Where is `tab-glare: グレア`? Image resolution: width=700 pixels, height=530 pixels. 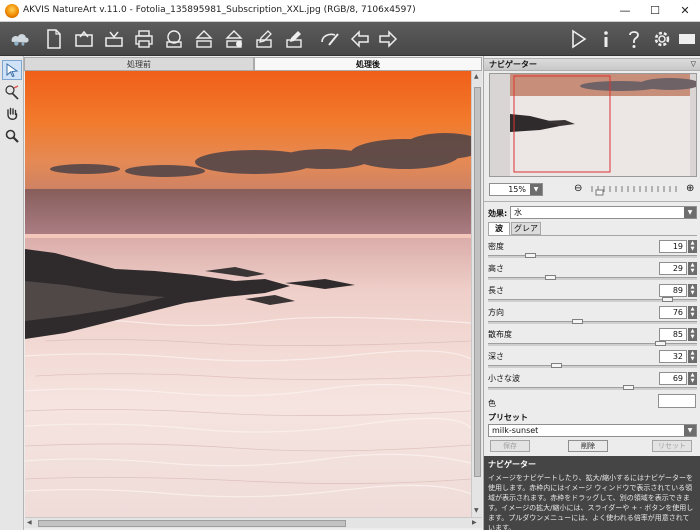 tab-glare: グレア is located at coordinates (526, 228).